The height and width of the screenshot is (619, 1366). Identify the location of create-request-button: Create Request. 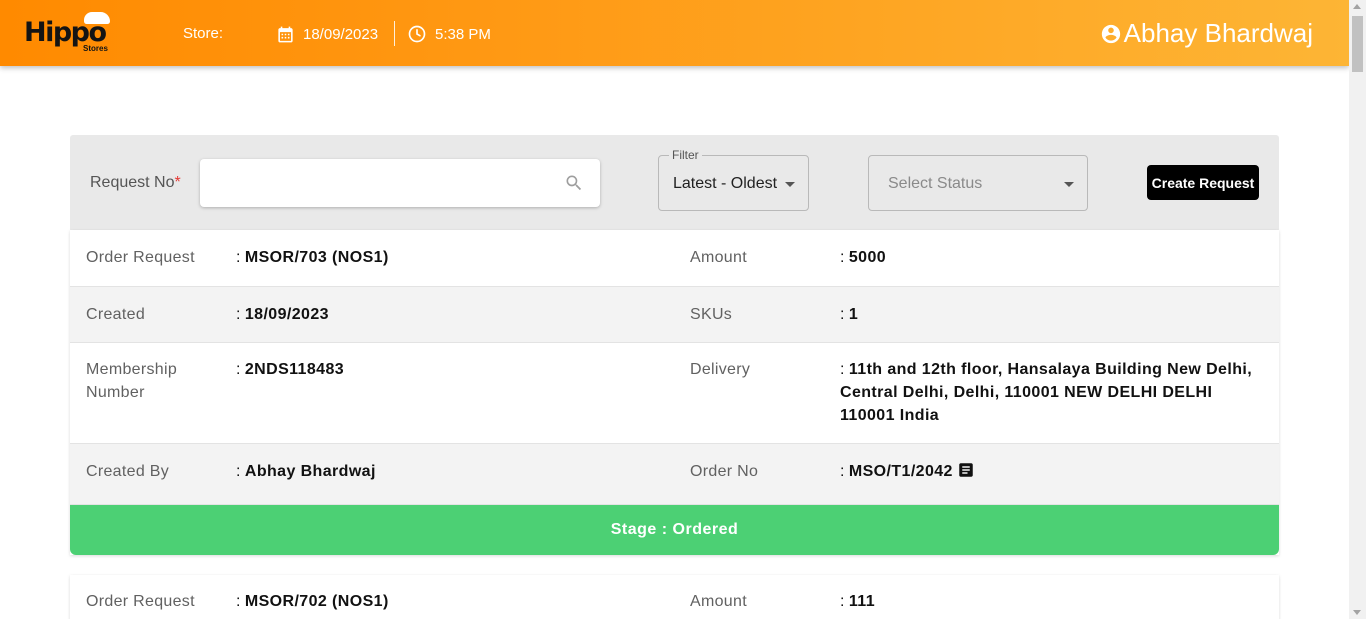
(1203, 182).